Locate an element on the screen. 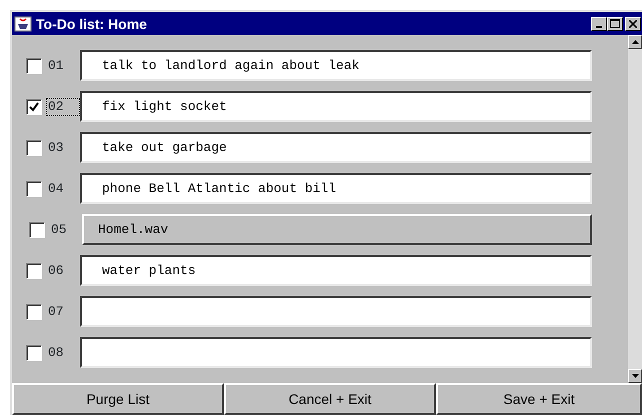  down-arrow-icon is located at coordinates (635, 376).